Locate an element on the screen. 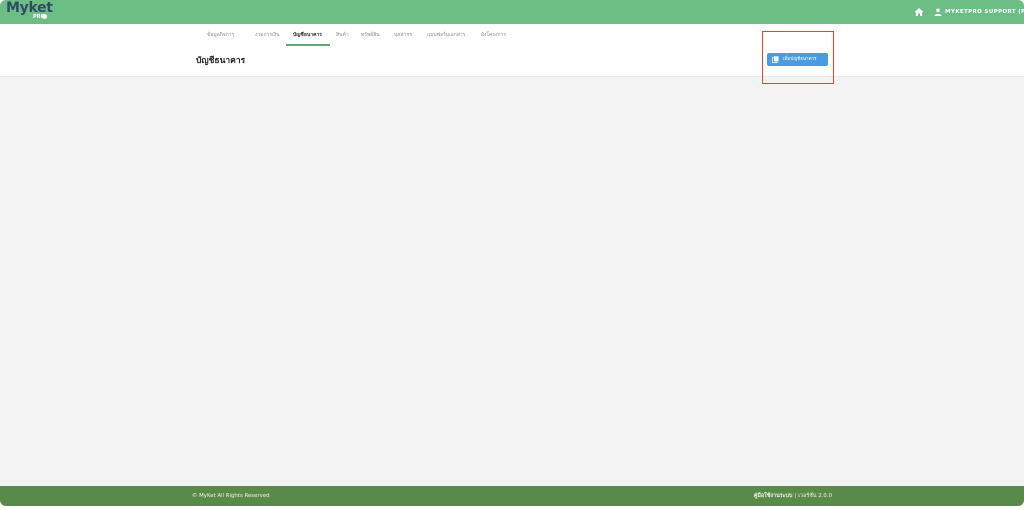 The image size is (1024, 506). tab-assets: ทรัพย์สิน is located at coordinates (370, 37).